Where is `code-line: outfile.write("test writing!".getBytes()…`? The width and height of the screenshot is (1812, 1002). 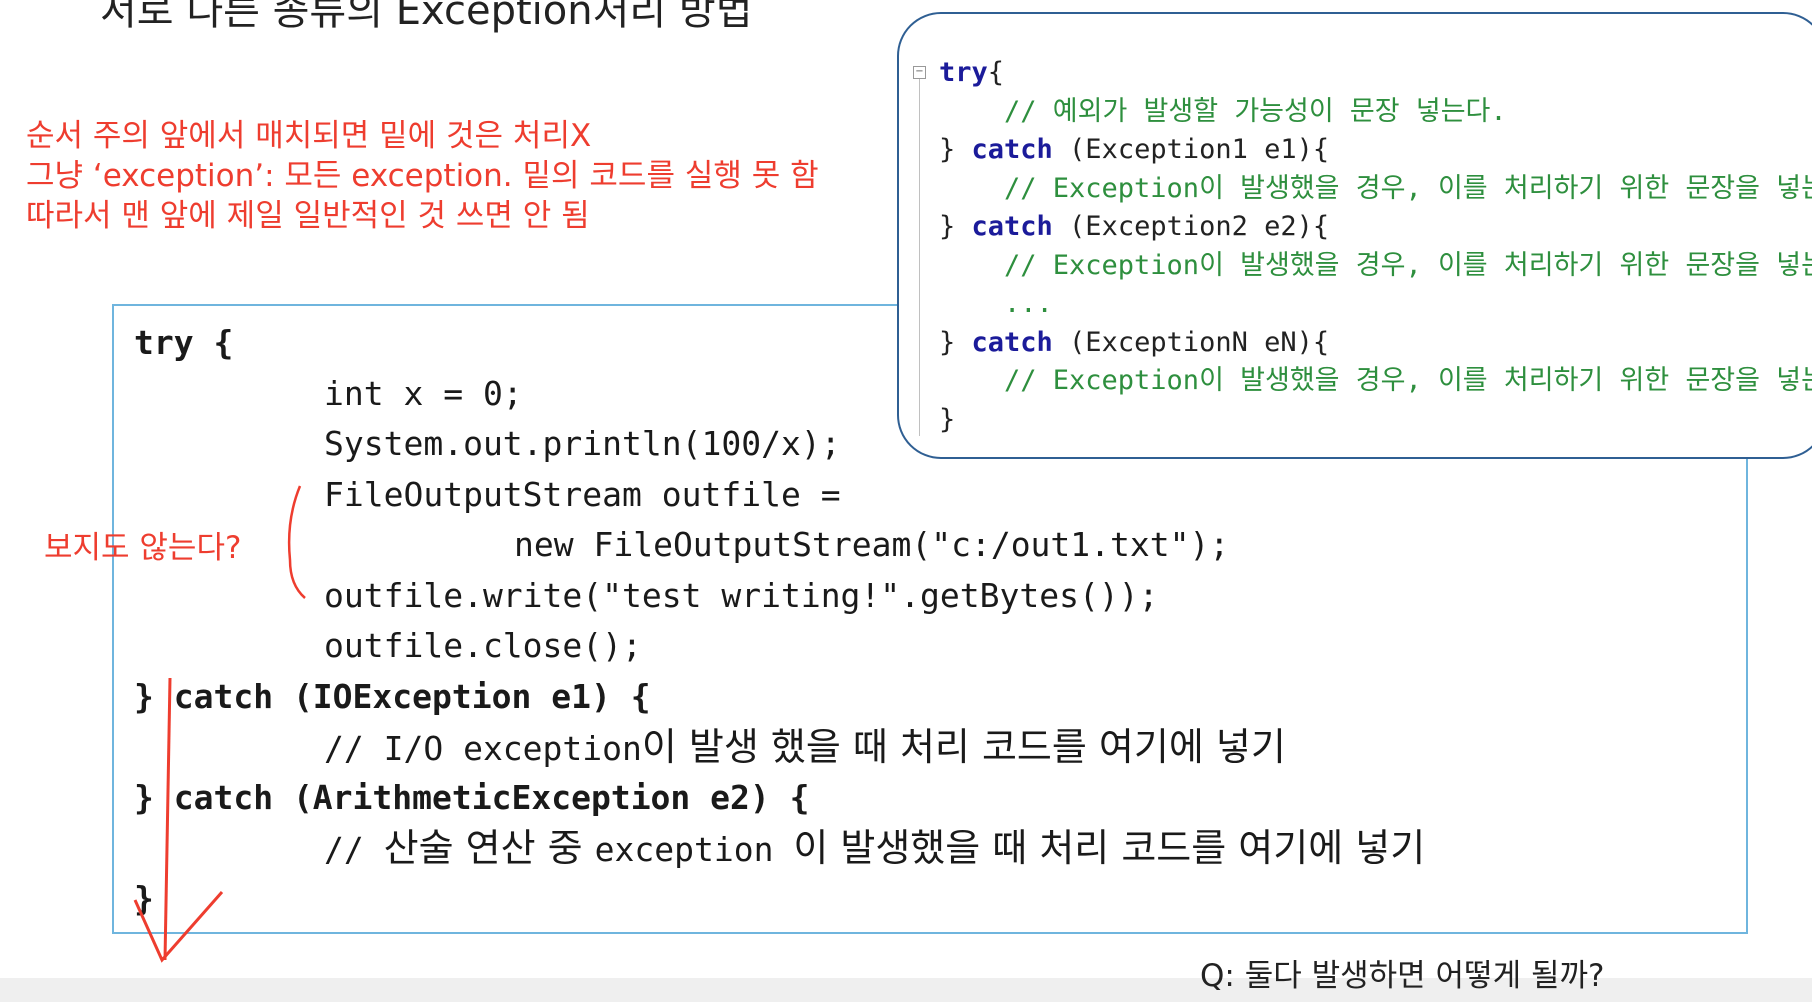 code-line: outfile.write("test writing!".getBytes()… is located at coordinates (741, 595).